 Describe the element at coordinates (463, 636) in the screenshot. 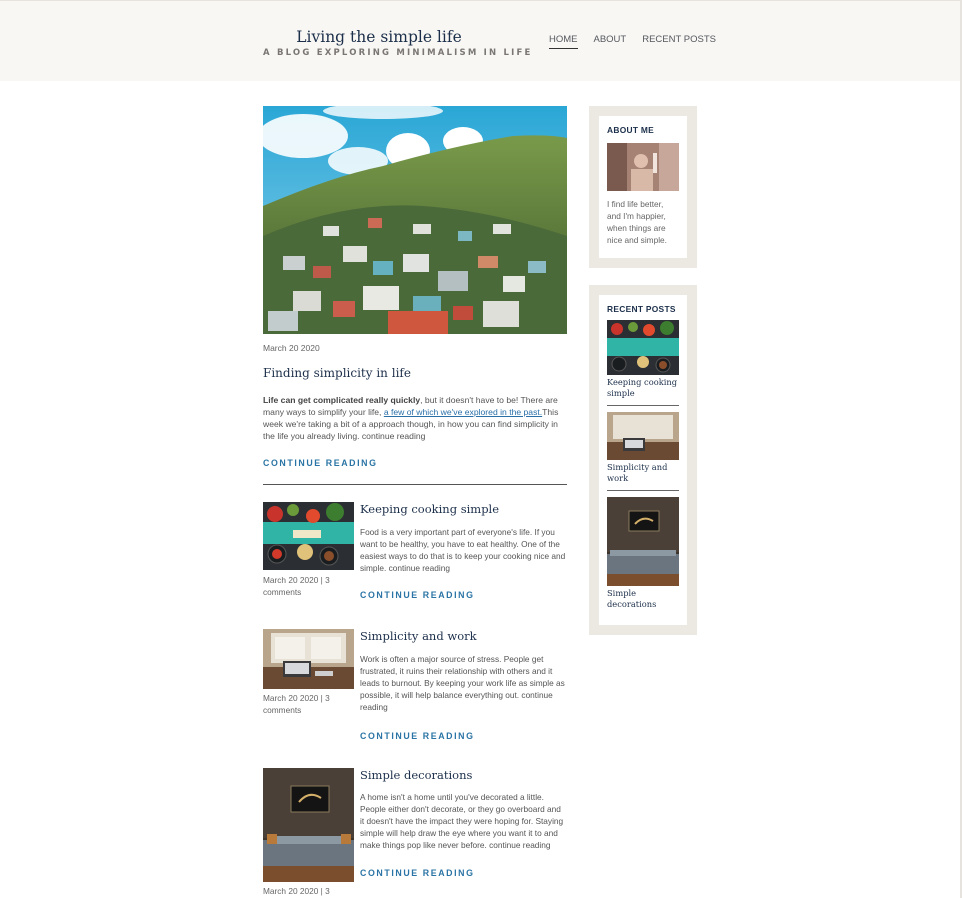

I see `post-title: Simplicity and work` at that location.